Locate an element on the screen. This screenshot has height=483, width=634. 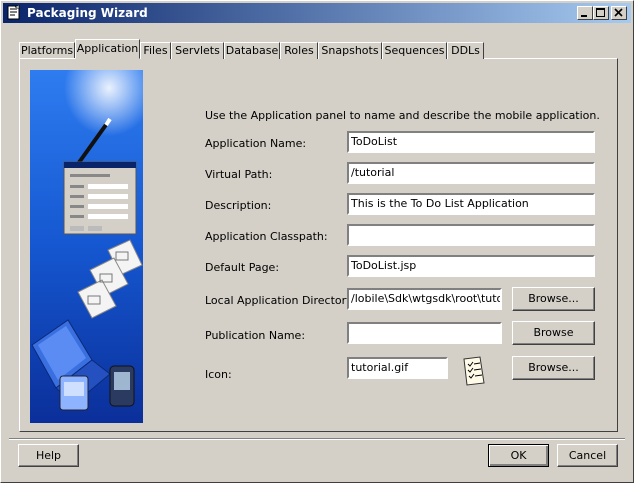
tab-roles: Roles is located at coordinates (299, 50).